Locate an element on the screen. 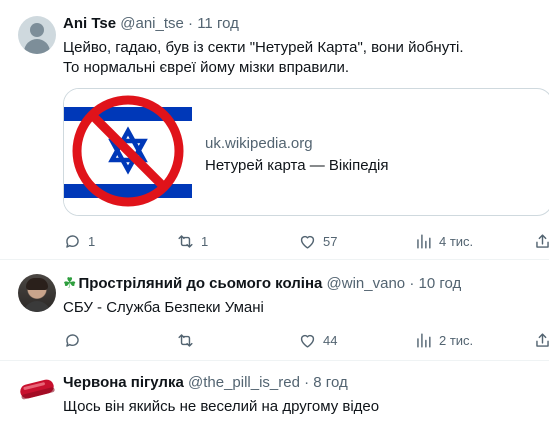 Image resolution: width=549 pixels, height=423 pixels. avatar-head-shape is located at coordinates (37, 30).